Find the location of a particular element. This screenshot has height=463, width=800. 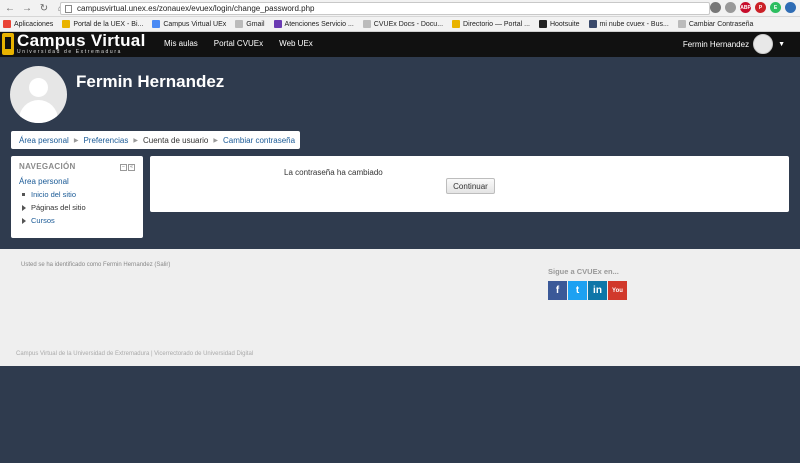

nav-item-paginas: Páginas del sitio is located at coordinates (78, 207).